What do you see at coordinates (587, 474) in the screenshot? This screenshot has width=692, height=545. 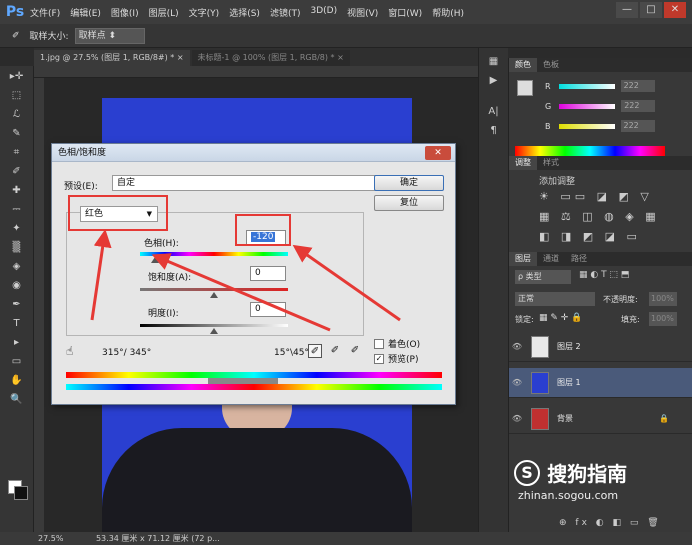 I see `watermark-text: 搜狗指南` at bounding box center [587, 474].